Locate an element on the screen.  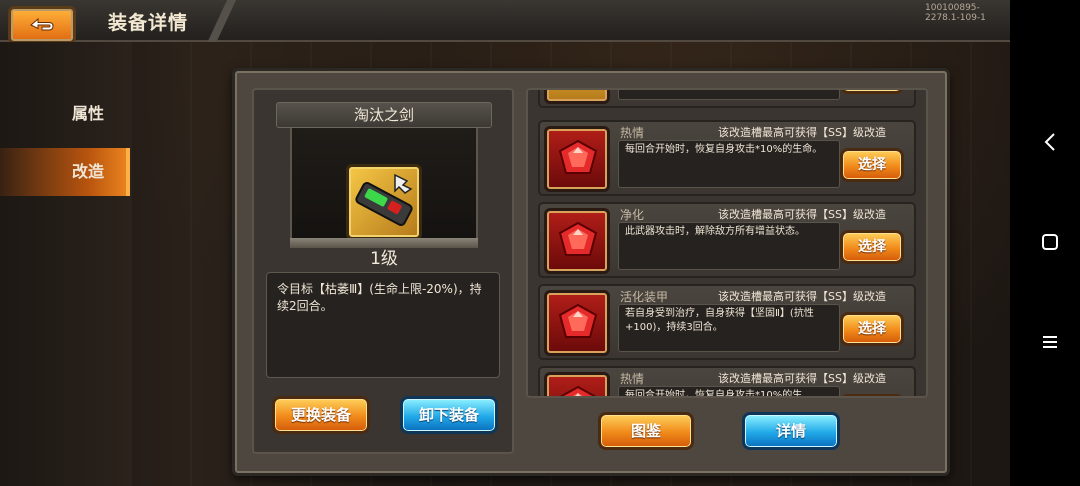
nav-item-attributes: 属性 is located at coordinates (65, 114).